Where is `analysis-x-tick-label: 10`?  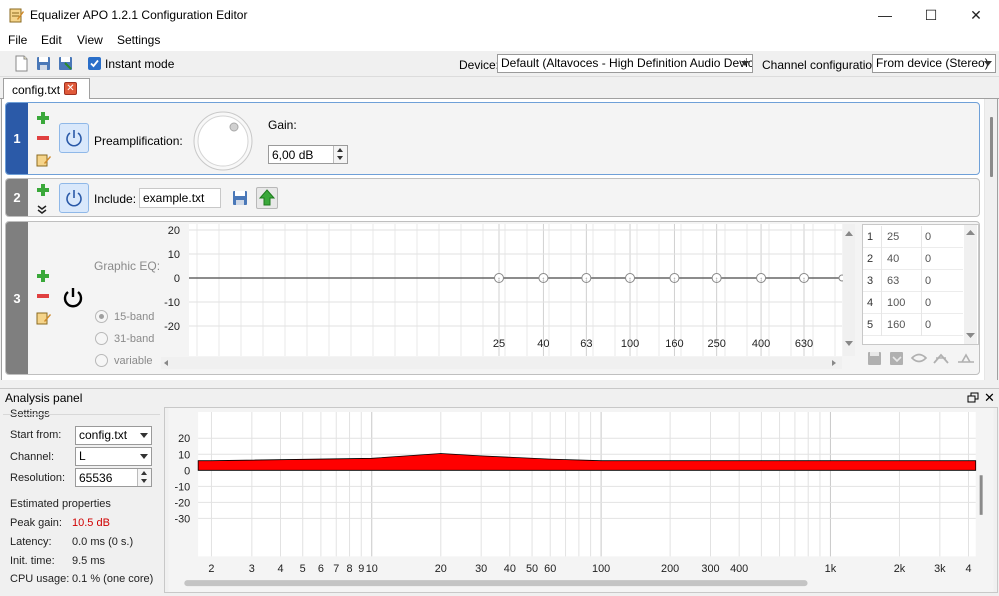
analysis-x-tick-label: 10 is located at coordinates (372, 569).